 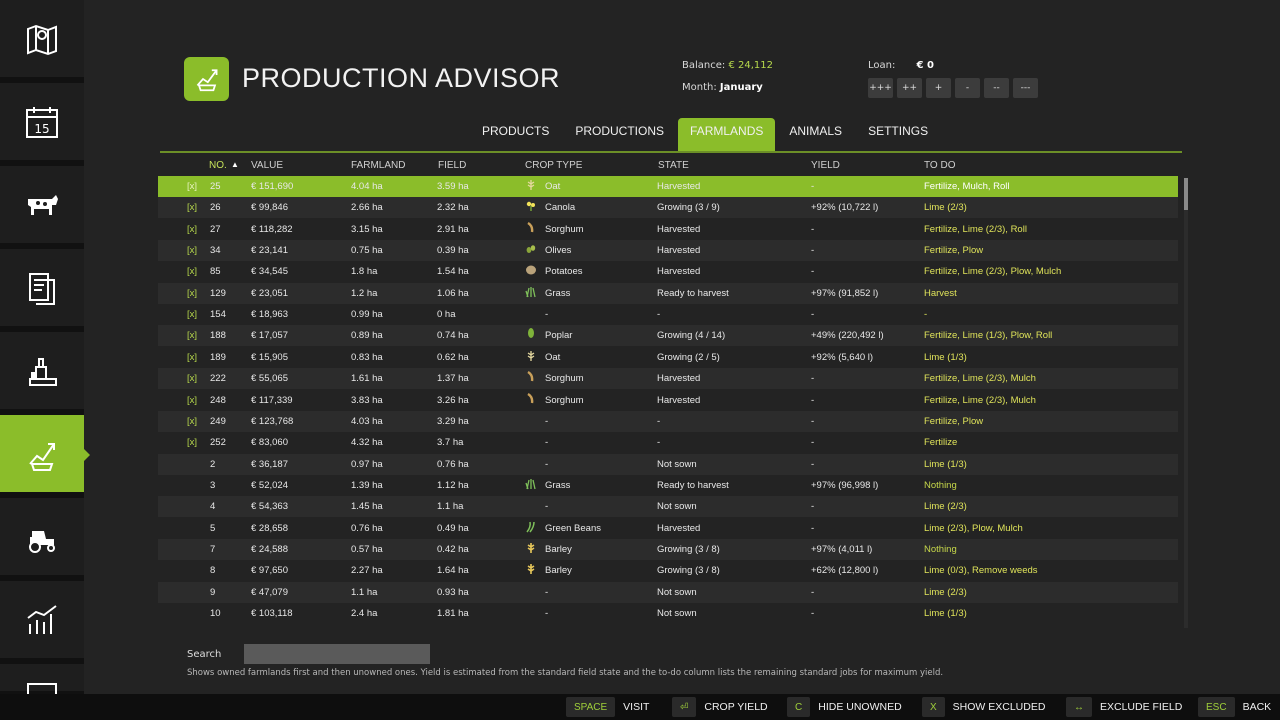 What do you see at coordinates (938, 88) in the screenshot?
I see `loan-increase-1-button: +` at bounding box center [938, 88].